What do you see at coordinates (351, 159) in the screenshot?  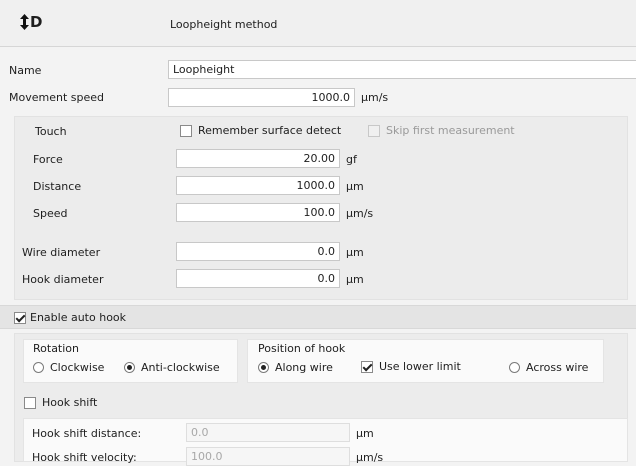 I see `force-unit: gf` at bounding box center [351, 159].